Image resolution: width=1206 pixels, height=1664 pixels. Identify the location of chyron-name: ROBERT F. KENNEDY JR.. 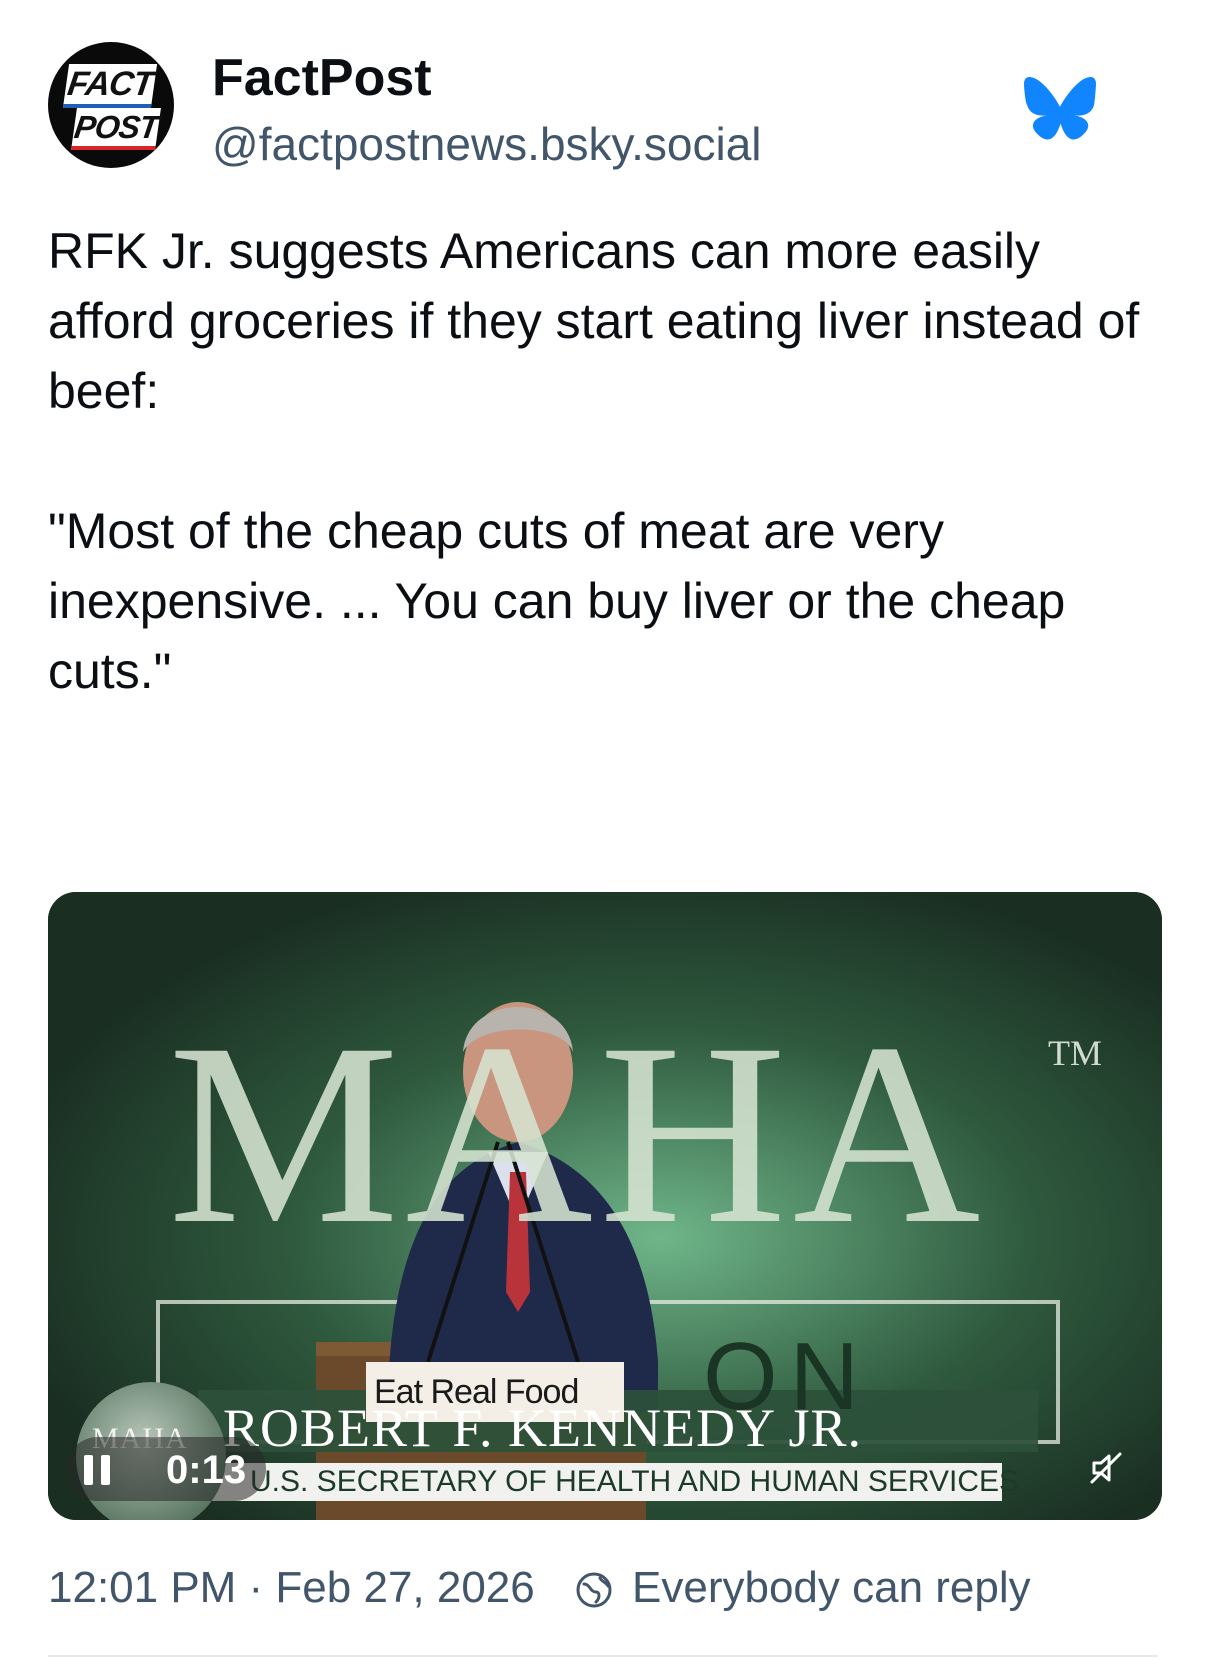
(542, 1428).